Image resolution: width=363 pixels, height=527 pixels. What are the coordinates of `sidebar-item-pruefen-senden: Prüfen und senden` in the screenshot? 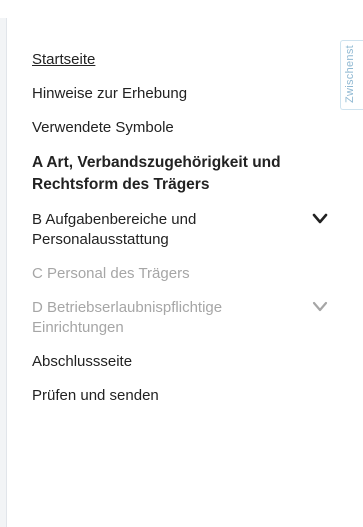 It's located at (182, 396).